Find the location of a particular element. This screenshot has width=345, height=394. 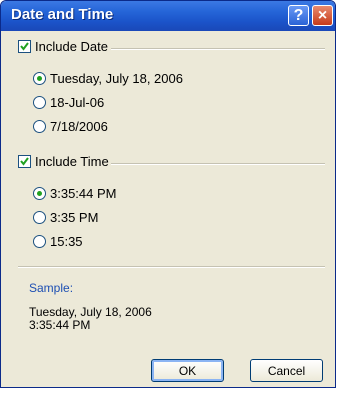

date-option-long: Tuesday, July 18, 2006 is located at coordinates (108, 78).